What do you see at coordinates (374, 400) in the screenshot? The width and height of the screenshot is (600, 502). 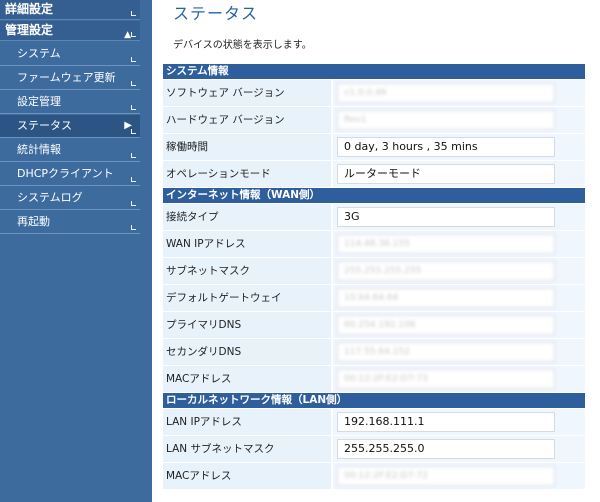 I see `section-header-lan-info: ローカルネットワーク情報（LAN側）` at bounding box center [374, 400].